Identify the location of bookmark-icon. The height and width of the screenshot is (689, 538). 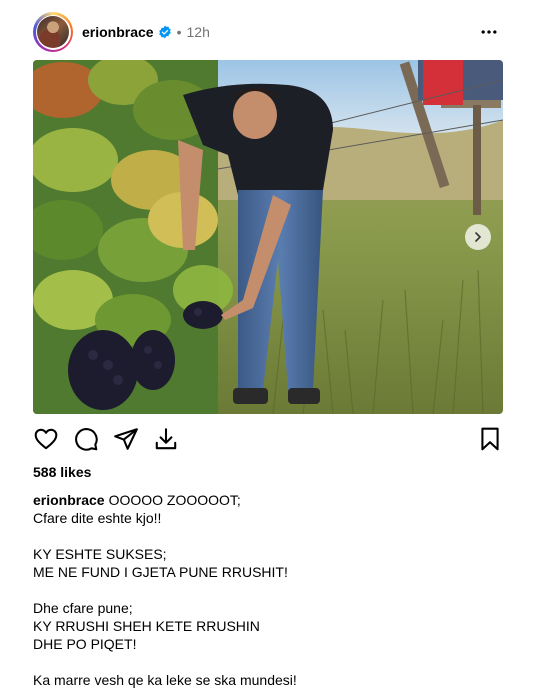
(490, 439).